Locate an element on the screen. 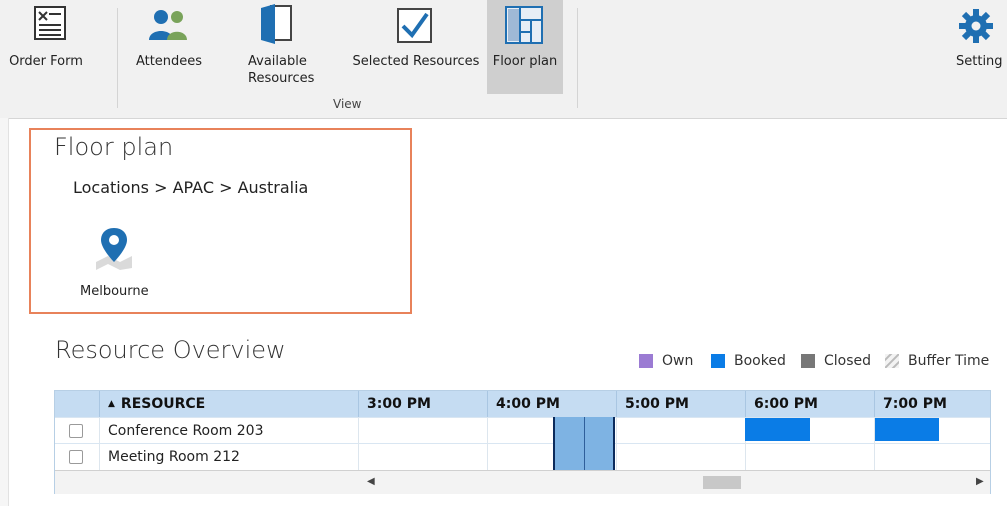 Image resolution: width=1007 pixels, height=506 pixels. order-form-label: Order Form is located at coordinates (46, 61).